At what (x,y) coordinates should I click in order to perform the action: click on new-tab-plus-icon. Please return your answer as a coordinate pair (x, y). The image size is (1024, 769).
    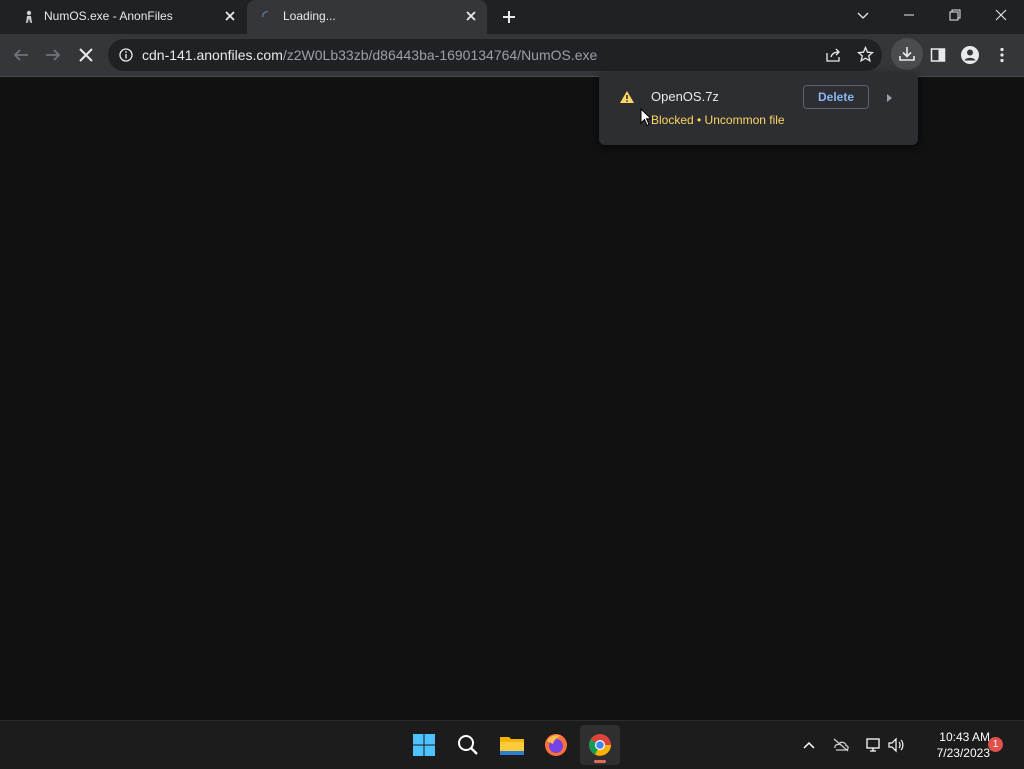
    Looking at the image, I should click on (509, 17).